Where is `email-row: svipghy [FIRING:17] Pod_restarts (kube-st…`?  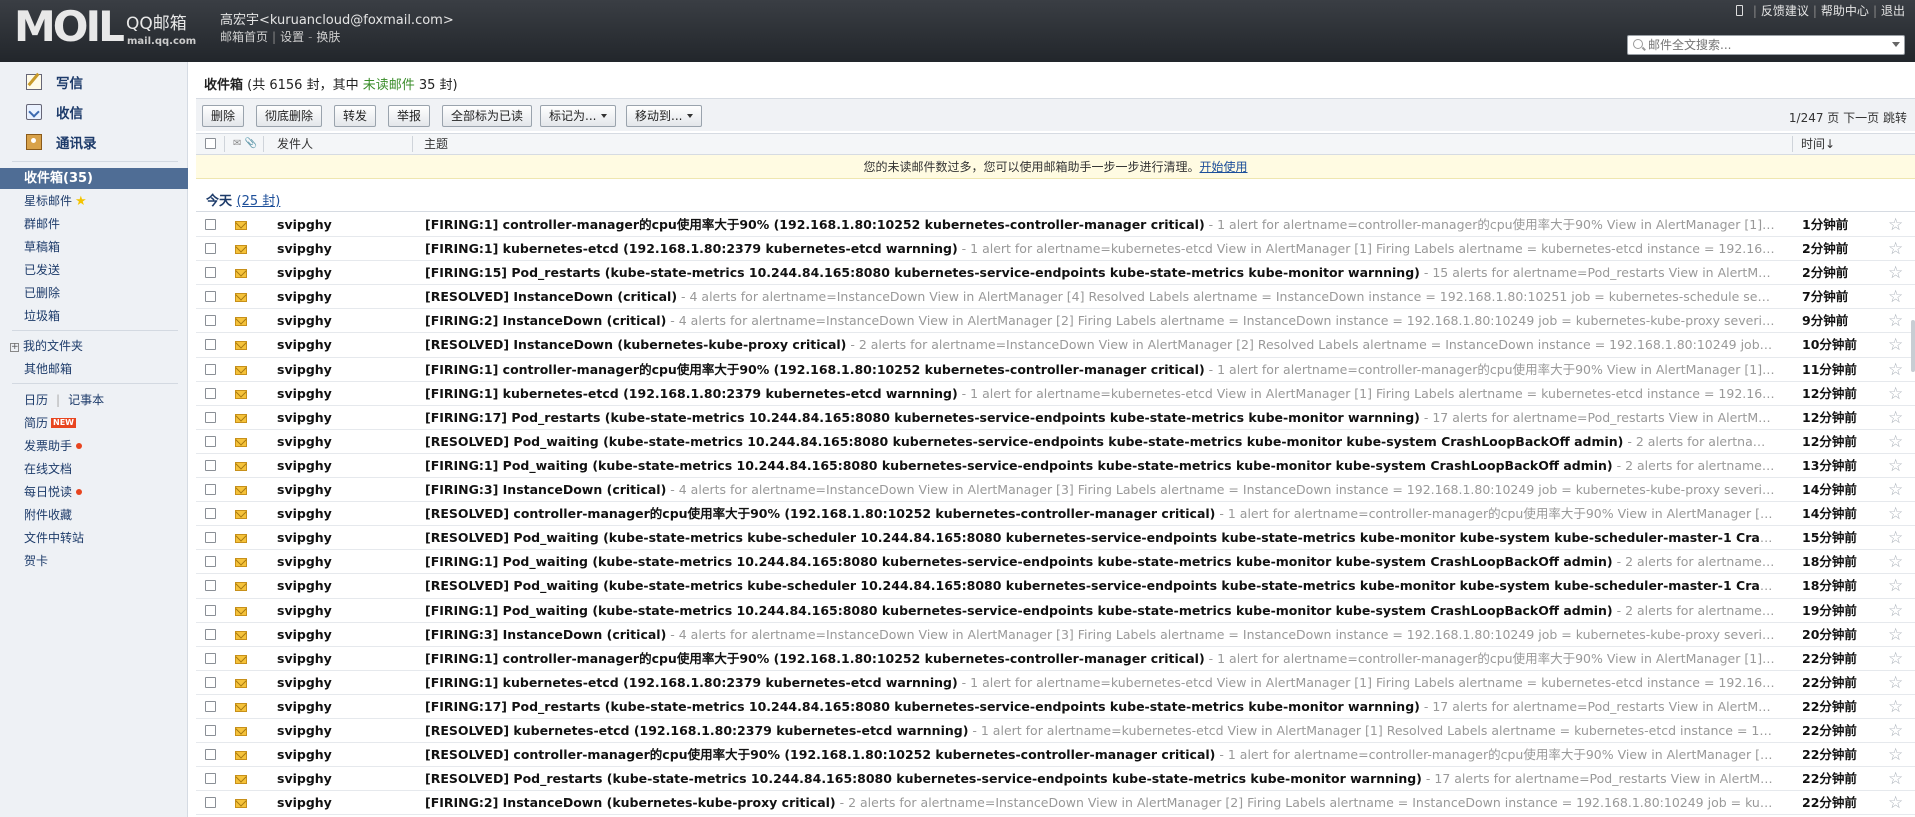
email-row: svipghy [FIRING:17] Pod_restarts (kube-st… is located at coordinates (1055, 707).